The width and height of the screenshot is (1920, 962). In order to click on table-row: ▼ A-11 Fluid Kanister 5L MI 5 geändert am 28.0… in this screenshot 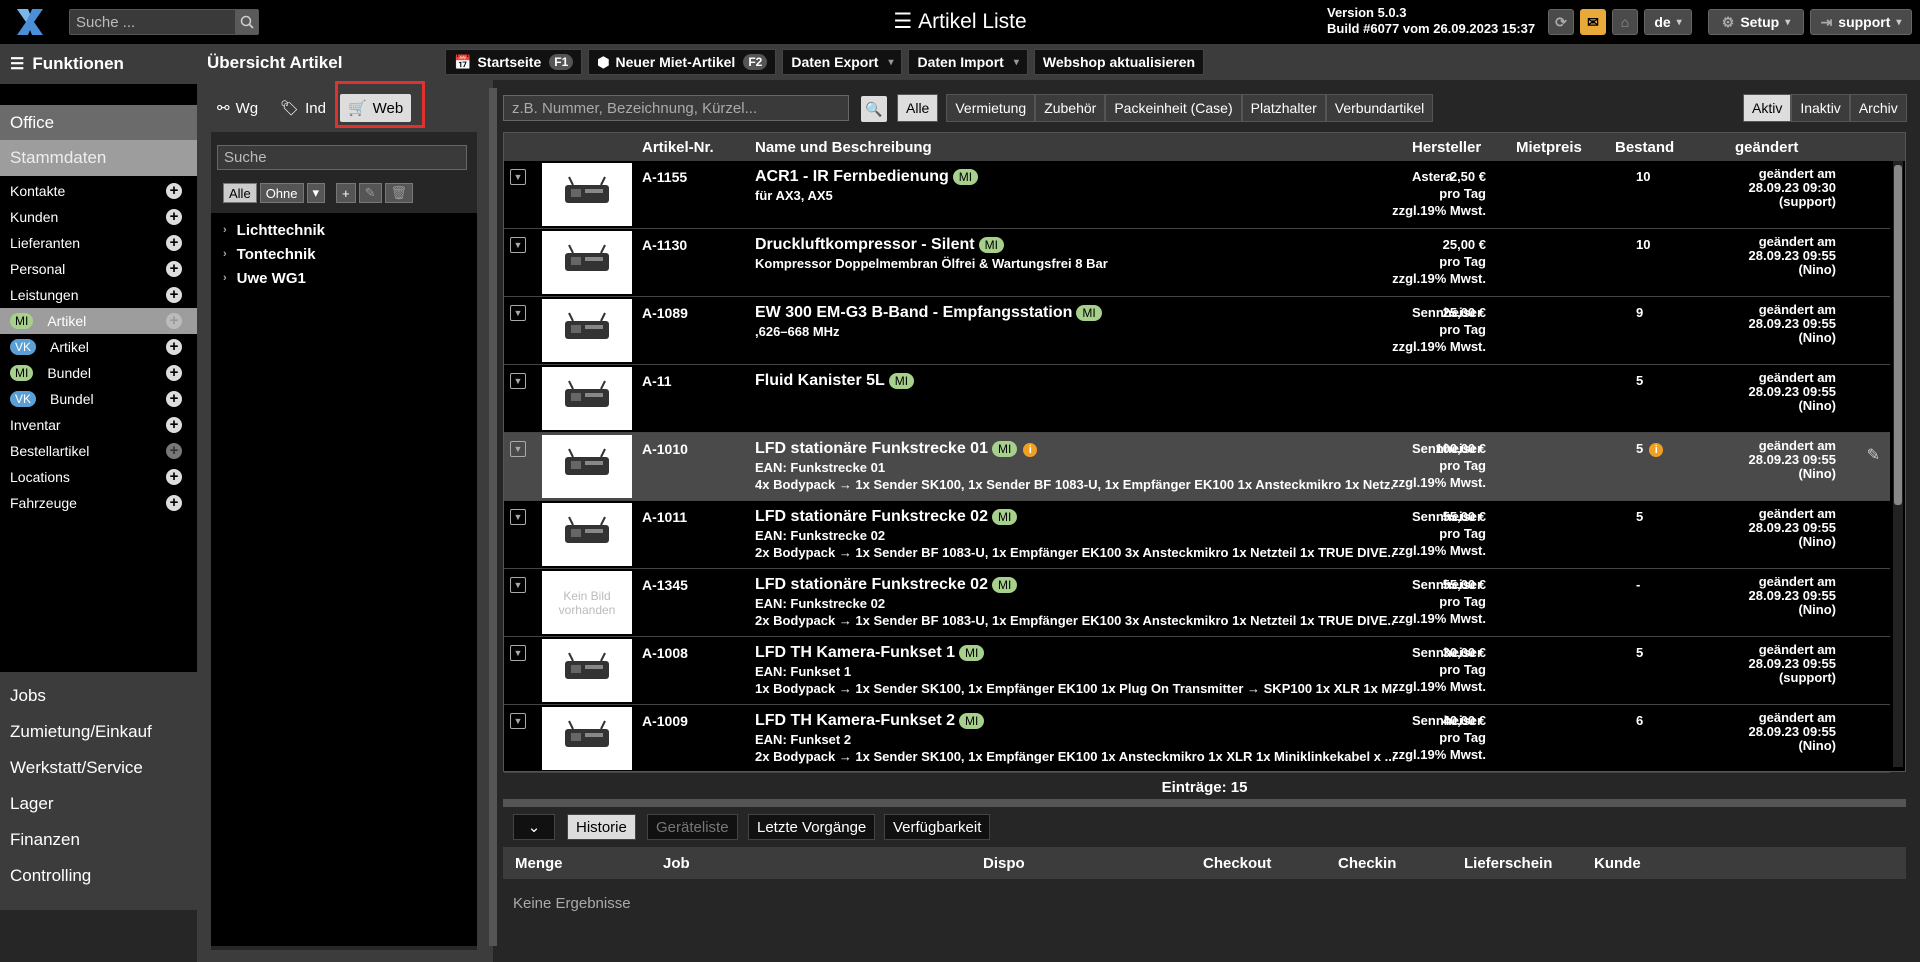, I will do `click(1197, 399)`.